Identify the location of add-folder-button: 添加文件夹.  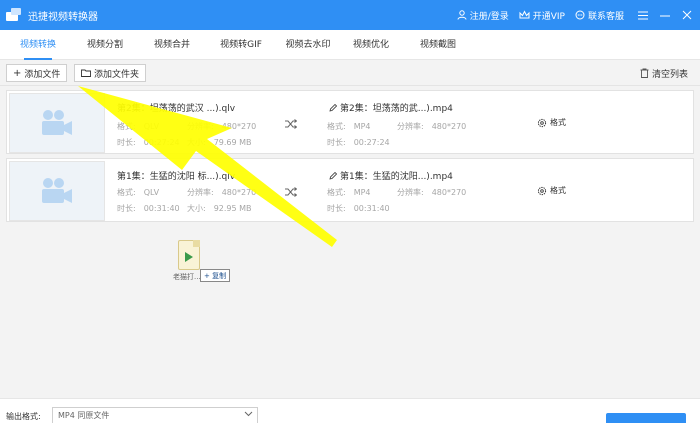
(110, 73).